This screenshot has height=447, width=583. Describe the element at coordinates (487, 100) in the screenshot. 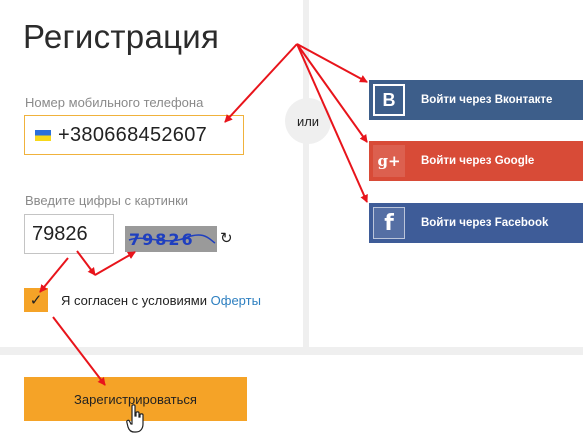

I see `vk-login-label: Войти через Вконтакте` at that location.